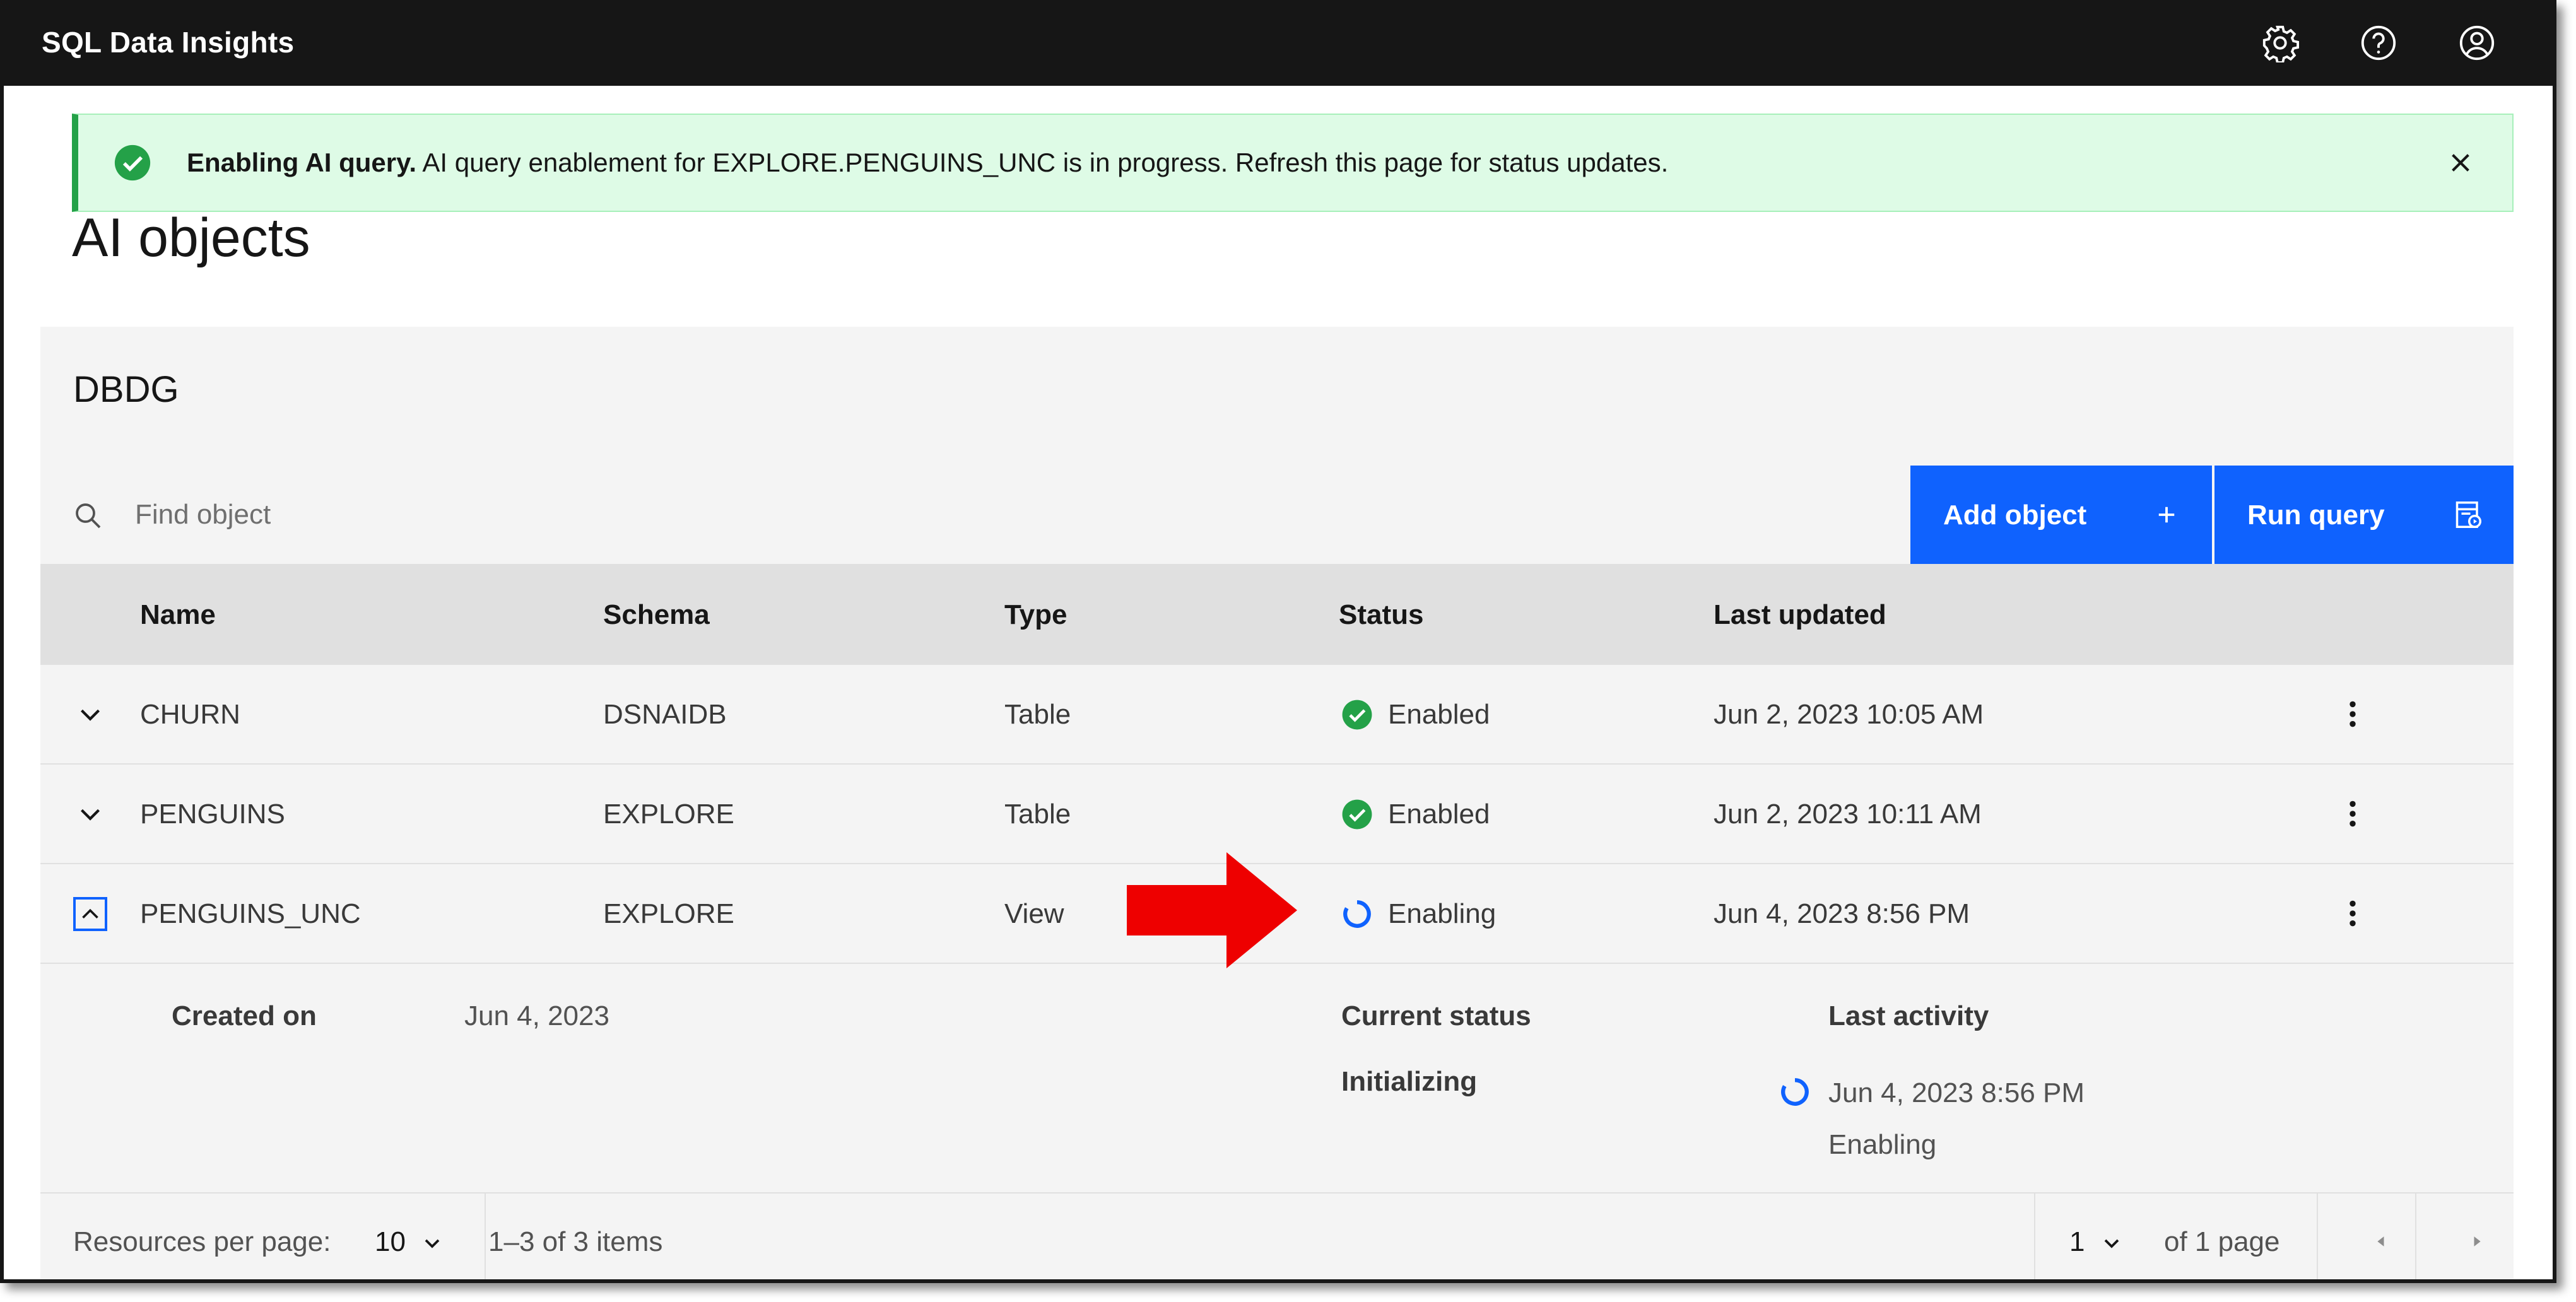  I want to click on column-header-name: Name, so click(178, 615).